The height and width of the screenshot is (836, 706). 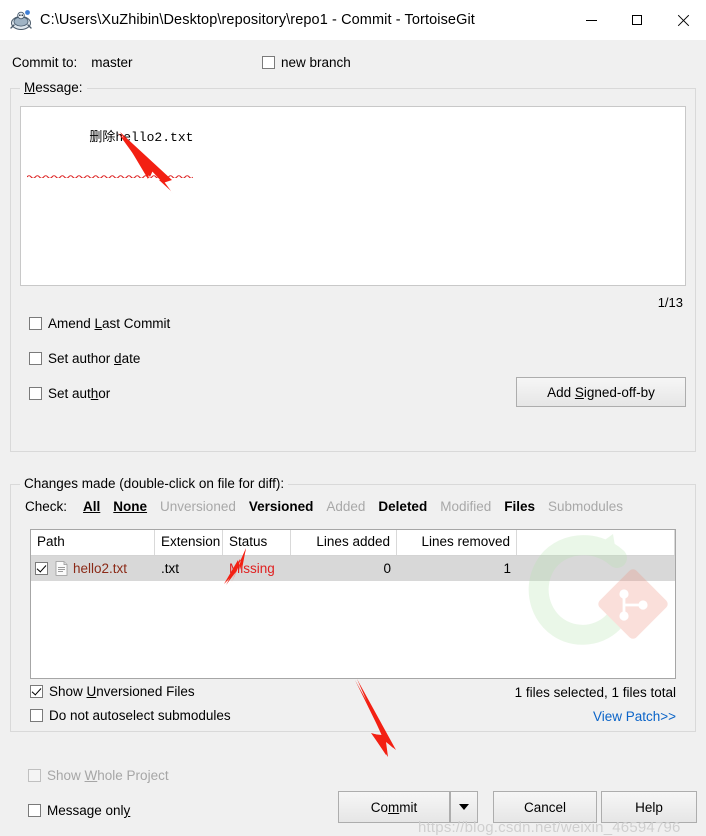 I want to click on help-button-label: Help, so click(x=649, y=807).